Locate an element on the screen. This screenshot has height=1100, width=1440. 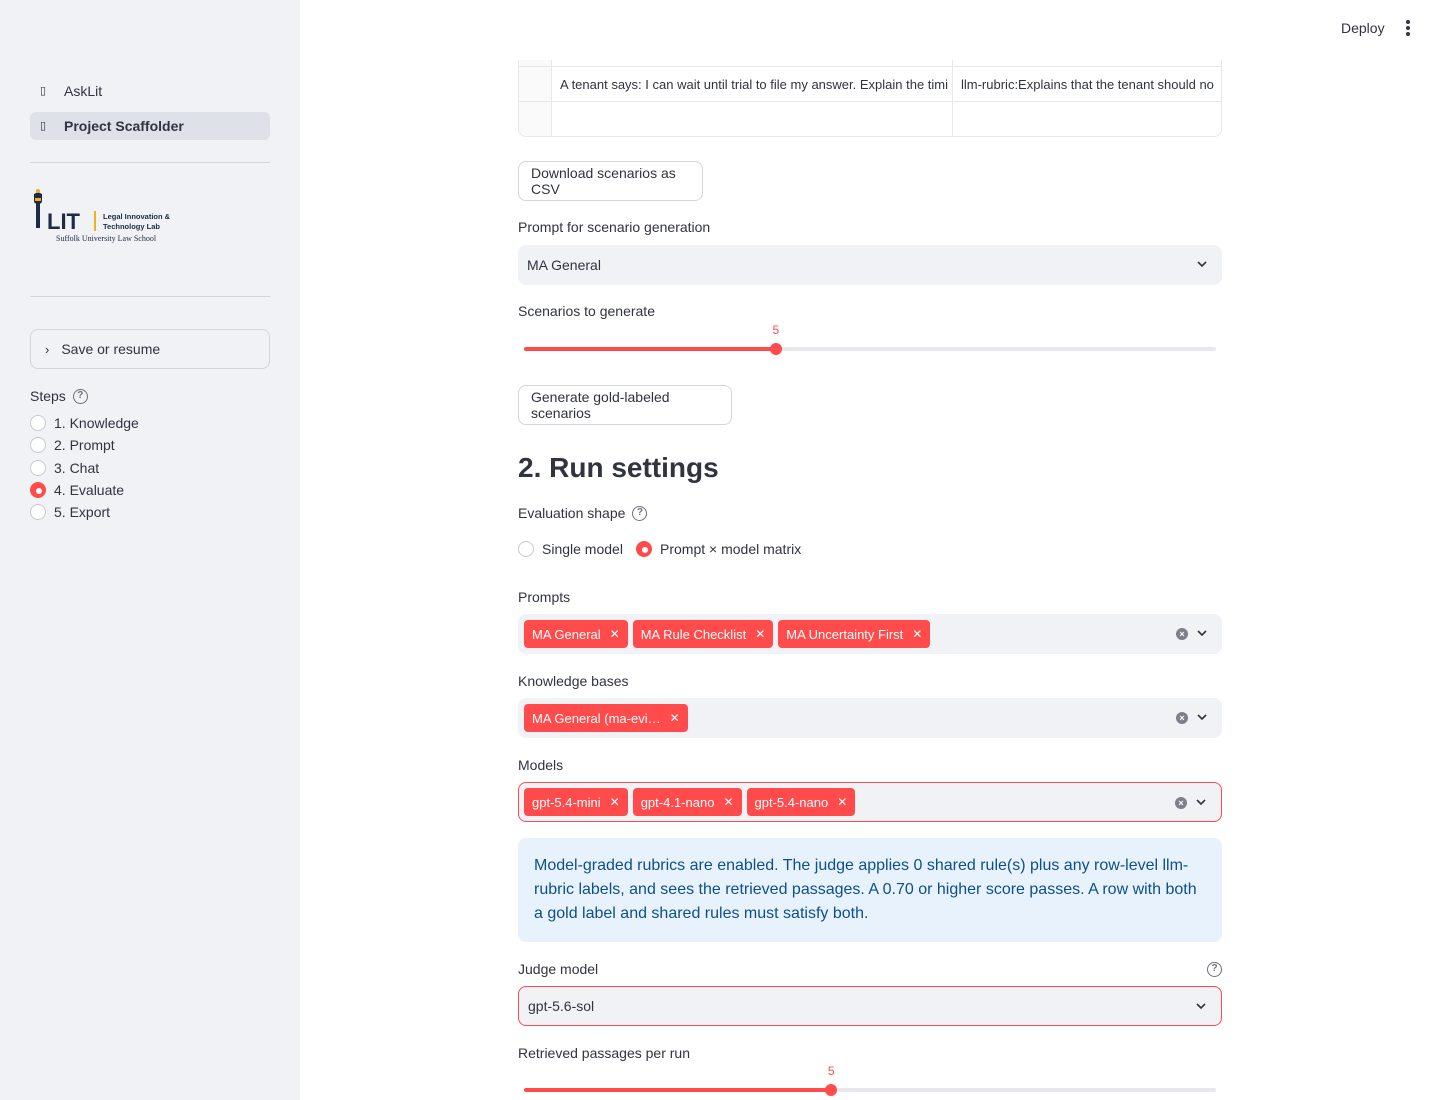
step-label: 2. Prompt is located at coordinates (84, 445).